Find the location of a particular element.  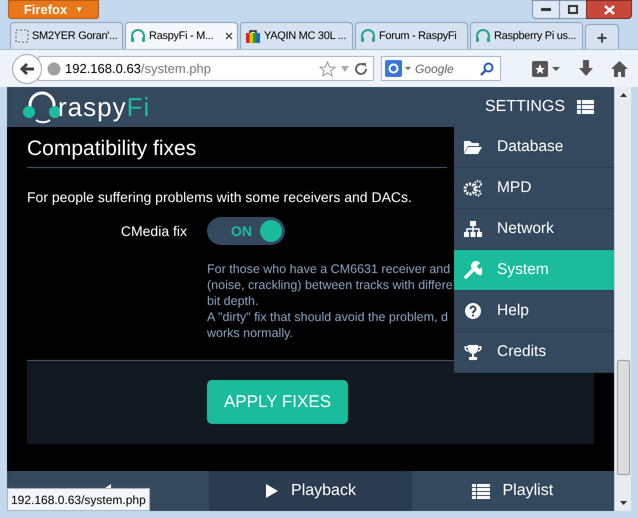

reload-icon is located at coordinates (361, 69).